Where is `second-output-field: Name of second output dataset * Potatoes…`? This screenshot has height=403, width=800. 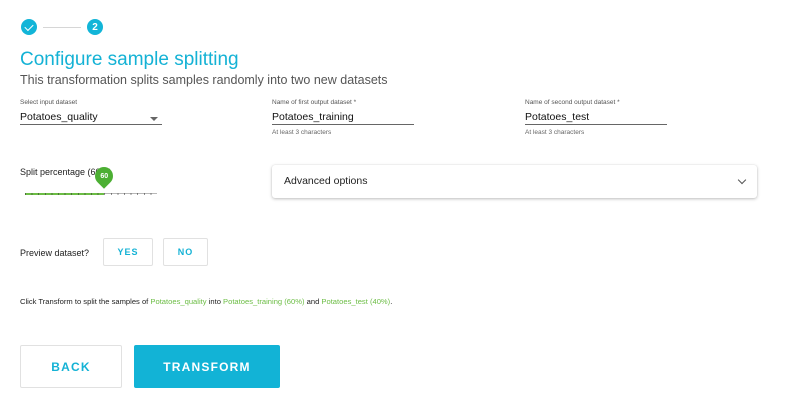 second-output-field: Name of second output dataset * Potatoes… is located at coordinates (596, 117).